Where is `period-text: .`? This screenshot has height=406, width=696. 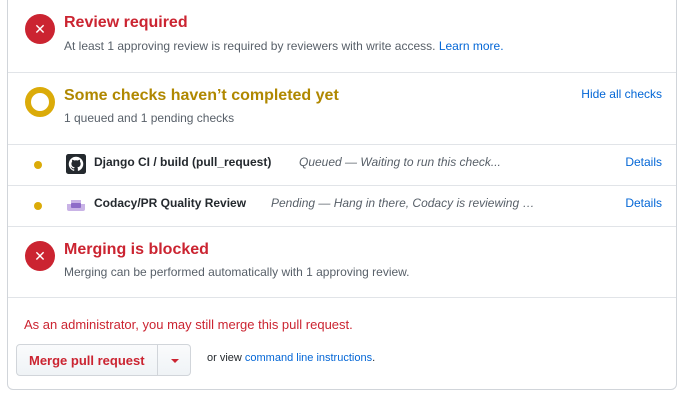 period-text: . is located at coordinates (374, 358).